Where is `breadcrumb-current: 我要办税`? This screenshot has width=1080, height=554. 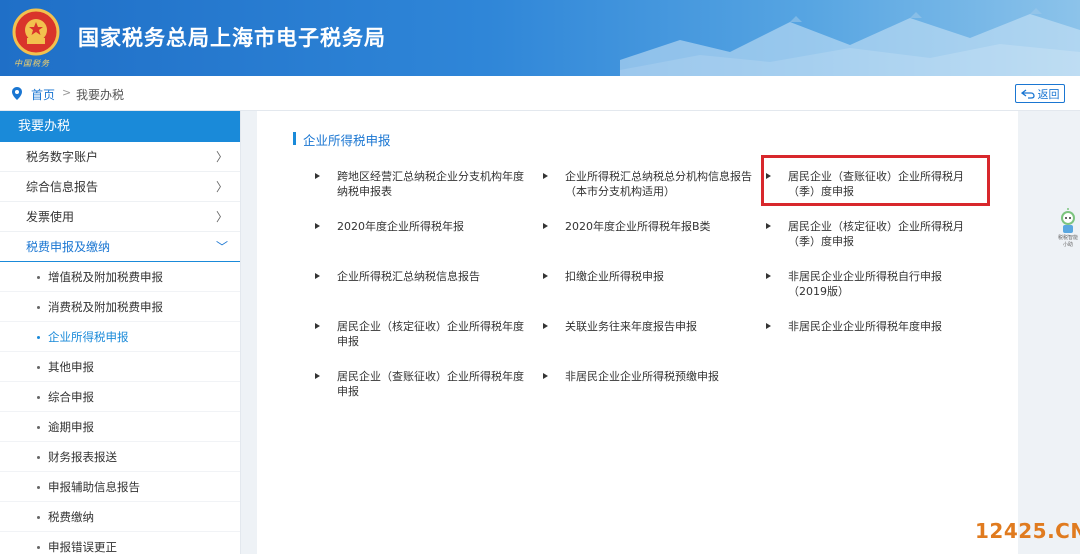 breadcrumb-current: 我要办税 is located at coordinates (100, 95).